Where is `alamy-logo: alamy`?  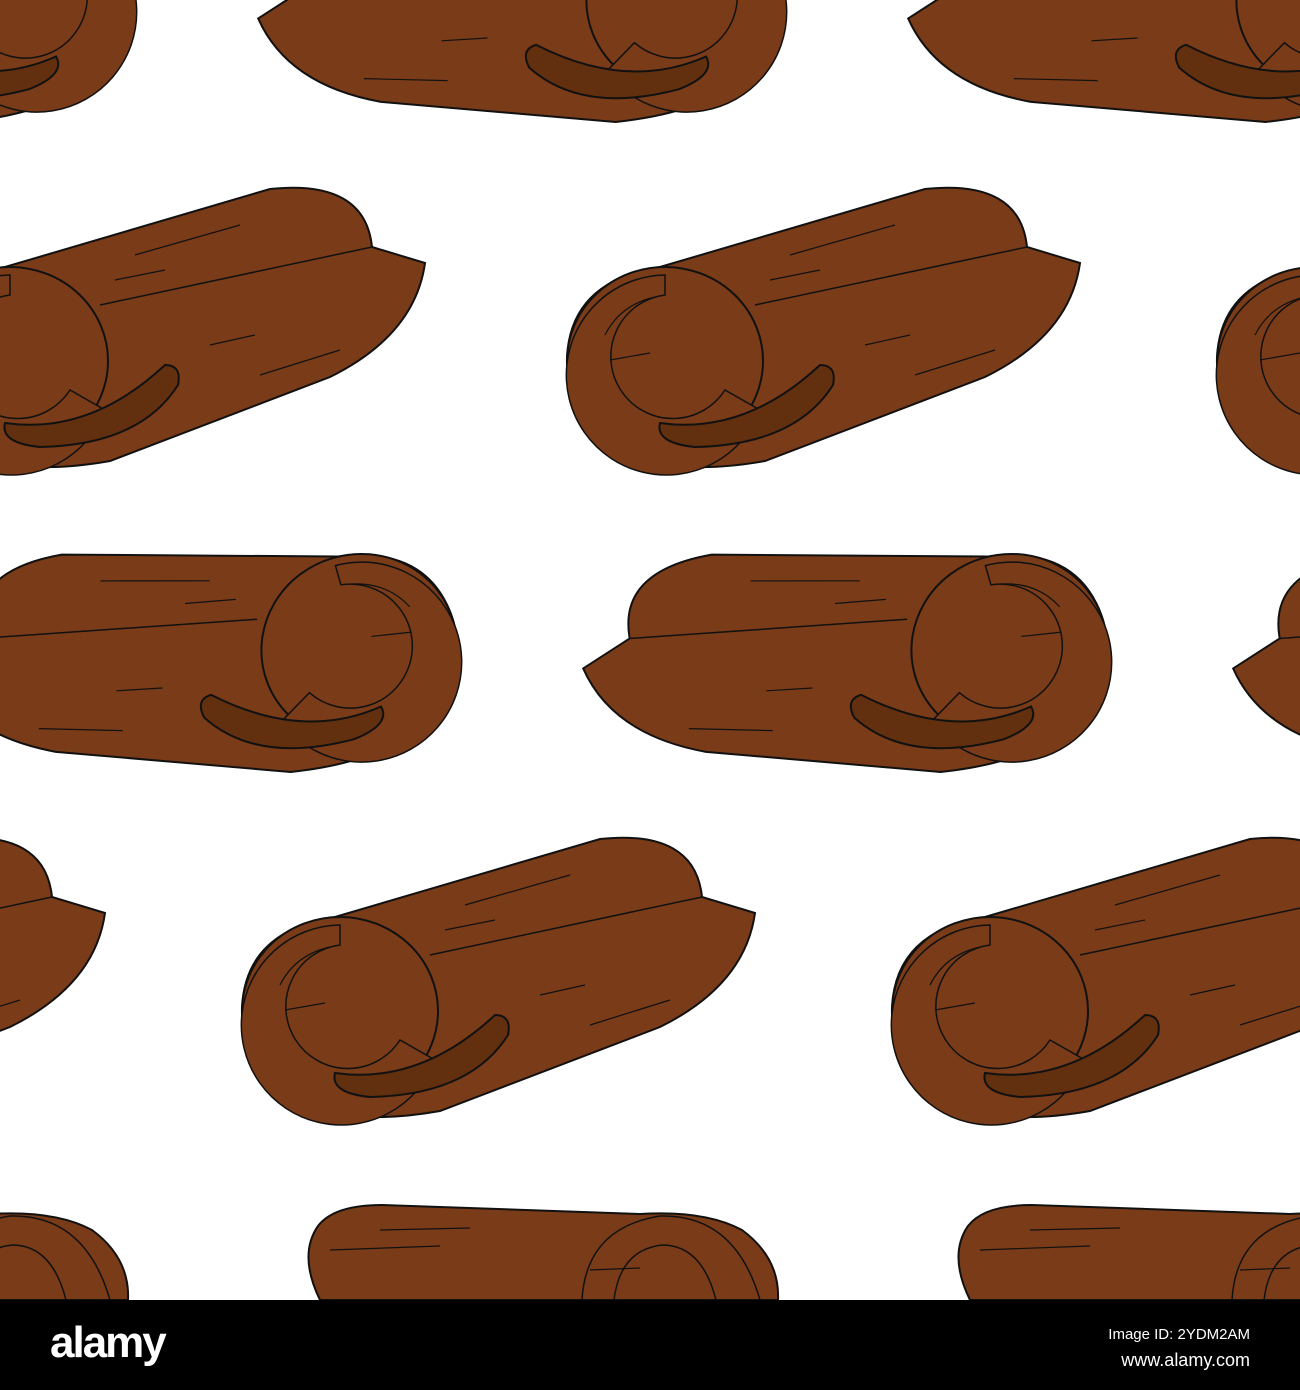 alamy-logo: alamy is located at coordinates (108, 1342).